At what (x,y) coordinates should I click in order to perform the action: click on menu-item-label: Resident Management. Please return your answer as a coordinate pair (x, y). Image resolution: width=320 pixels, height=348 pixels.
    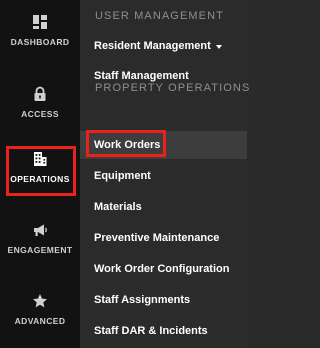
    Looking at the image, I should click on (152, 46).